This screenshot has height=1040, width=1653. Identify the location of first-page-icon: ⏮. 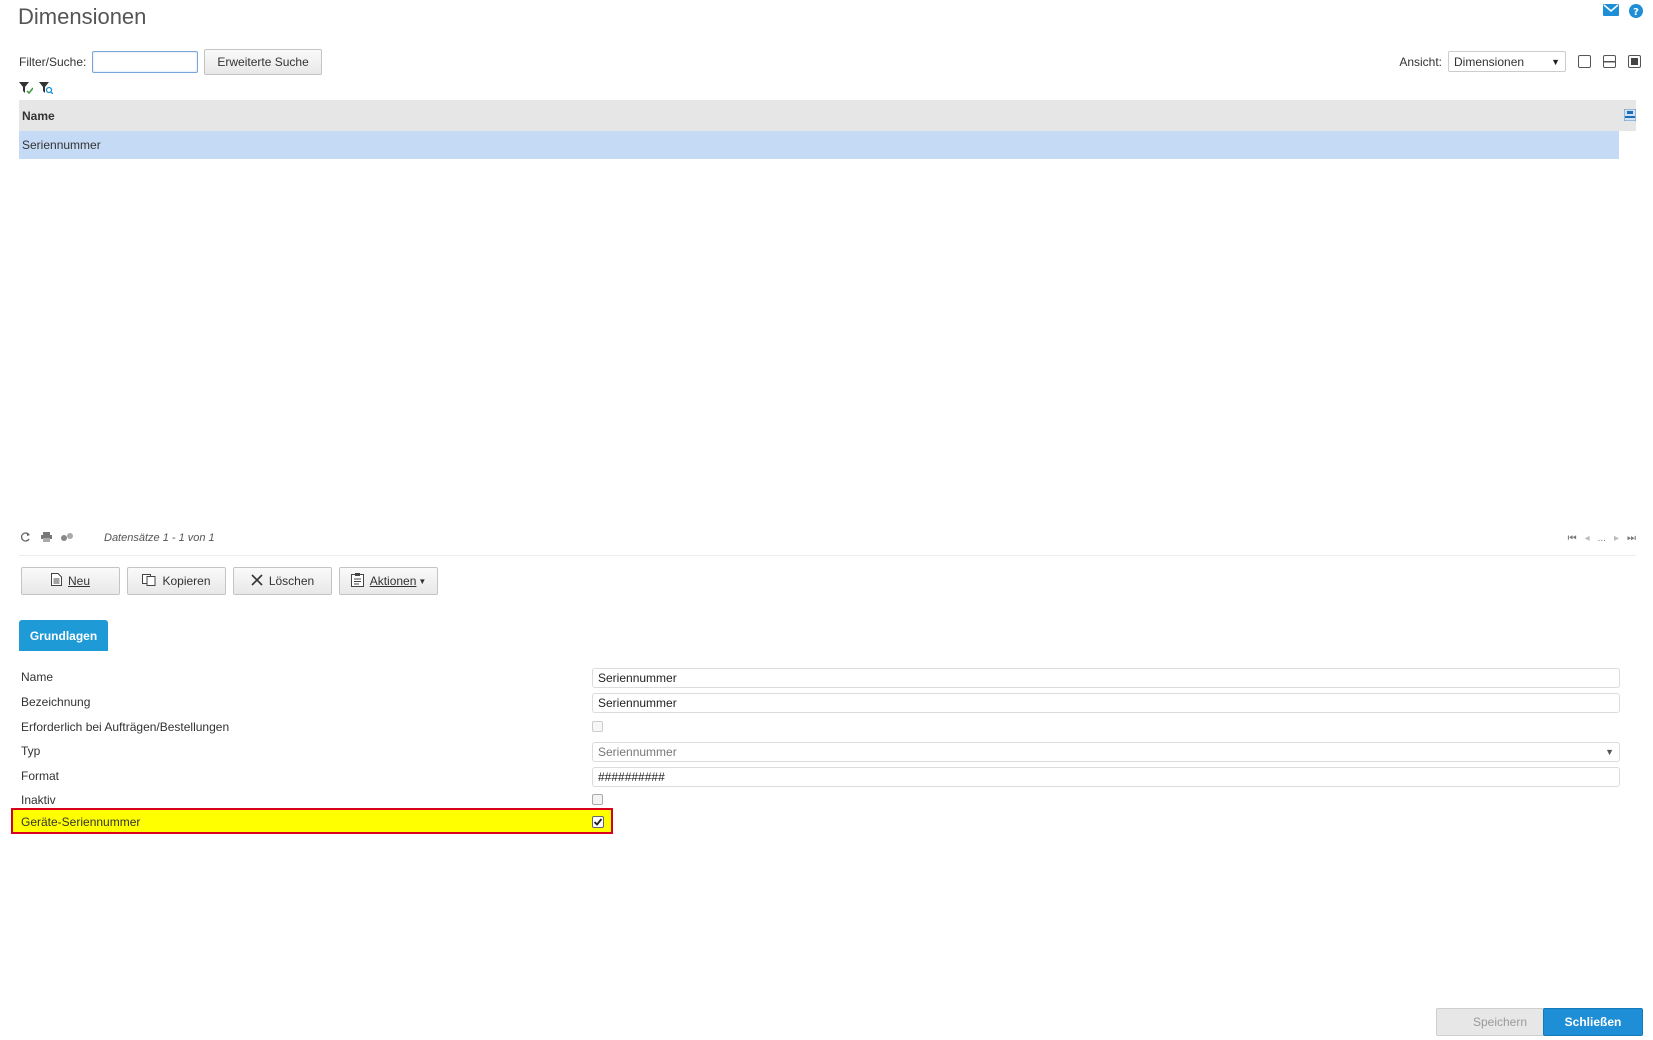
(1572, 538).